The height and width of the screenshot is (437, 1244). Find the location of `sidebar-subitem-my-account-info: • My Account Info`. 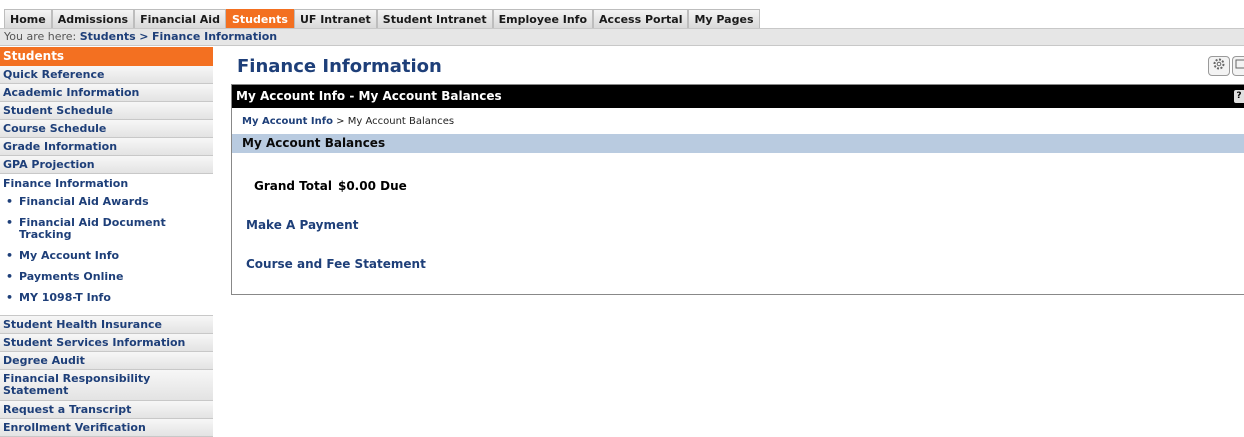

sidebar-subitem-my-account-info: • My Account Info is located at coordinates (106, 256).